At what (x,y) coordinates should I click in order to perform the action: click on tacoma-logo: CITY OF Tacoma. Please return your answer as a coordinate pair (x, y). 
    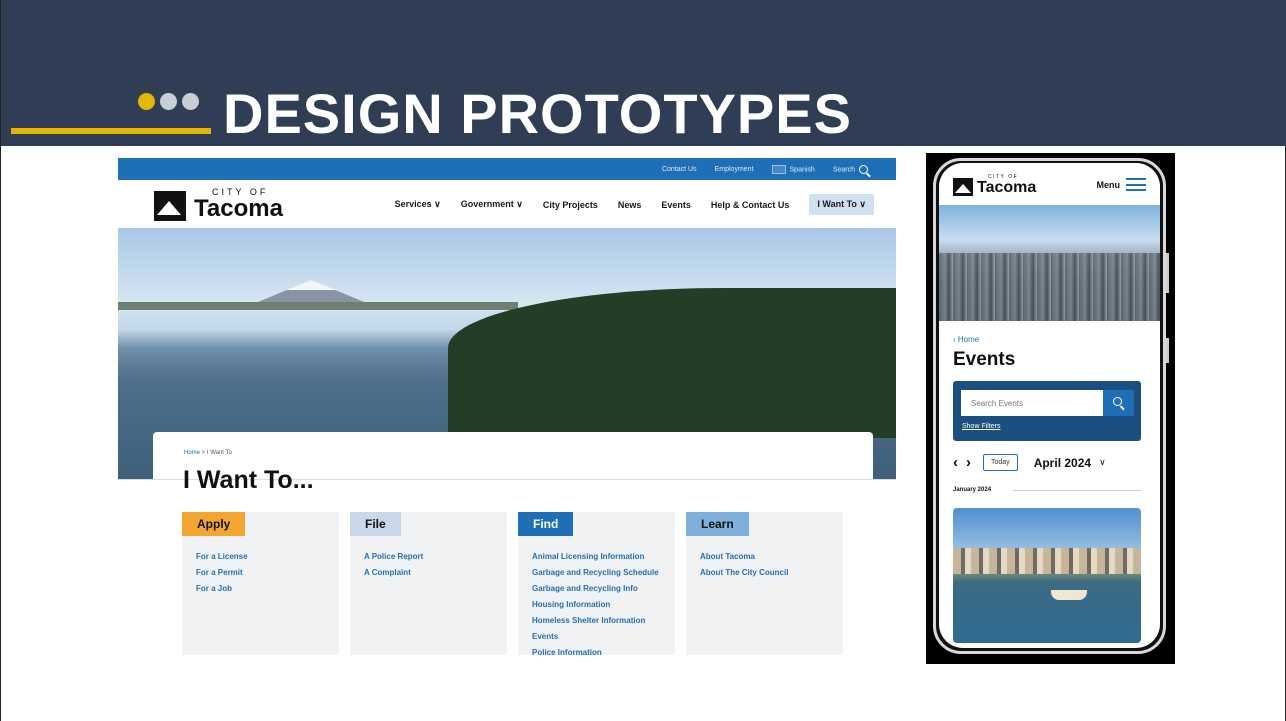
    Looking at the image, I should click on (218, 204).